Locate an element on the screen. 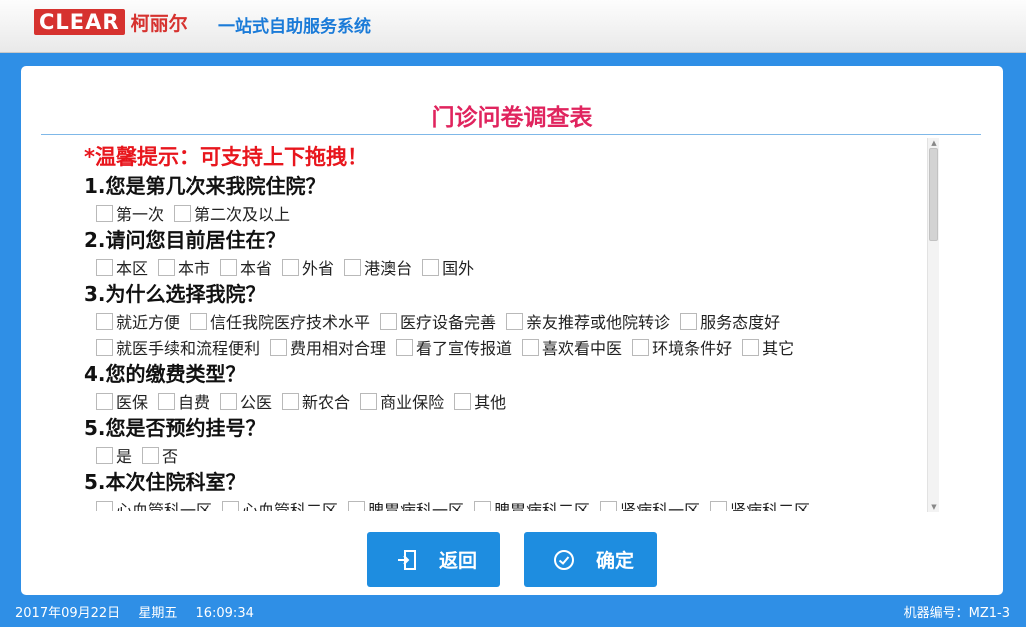 This screenshot has height=627, width=1026. option: 国外 is located at coordinates (448, 267).